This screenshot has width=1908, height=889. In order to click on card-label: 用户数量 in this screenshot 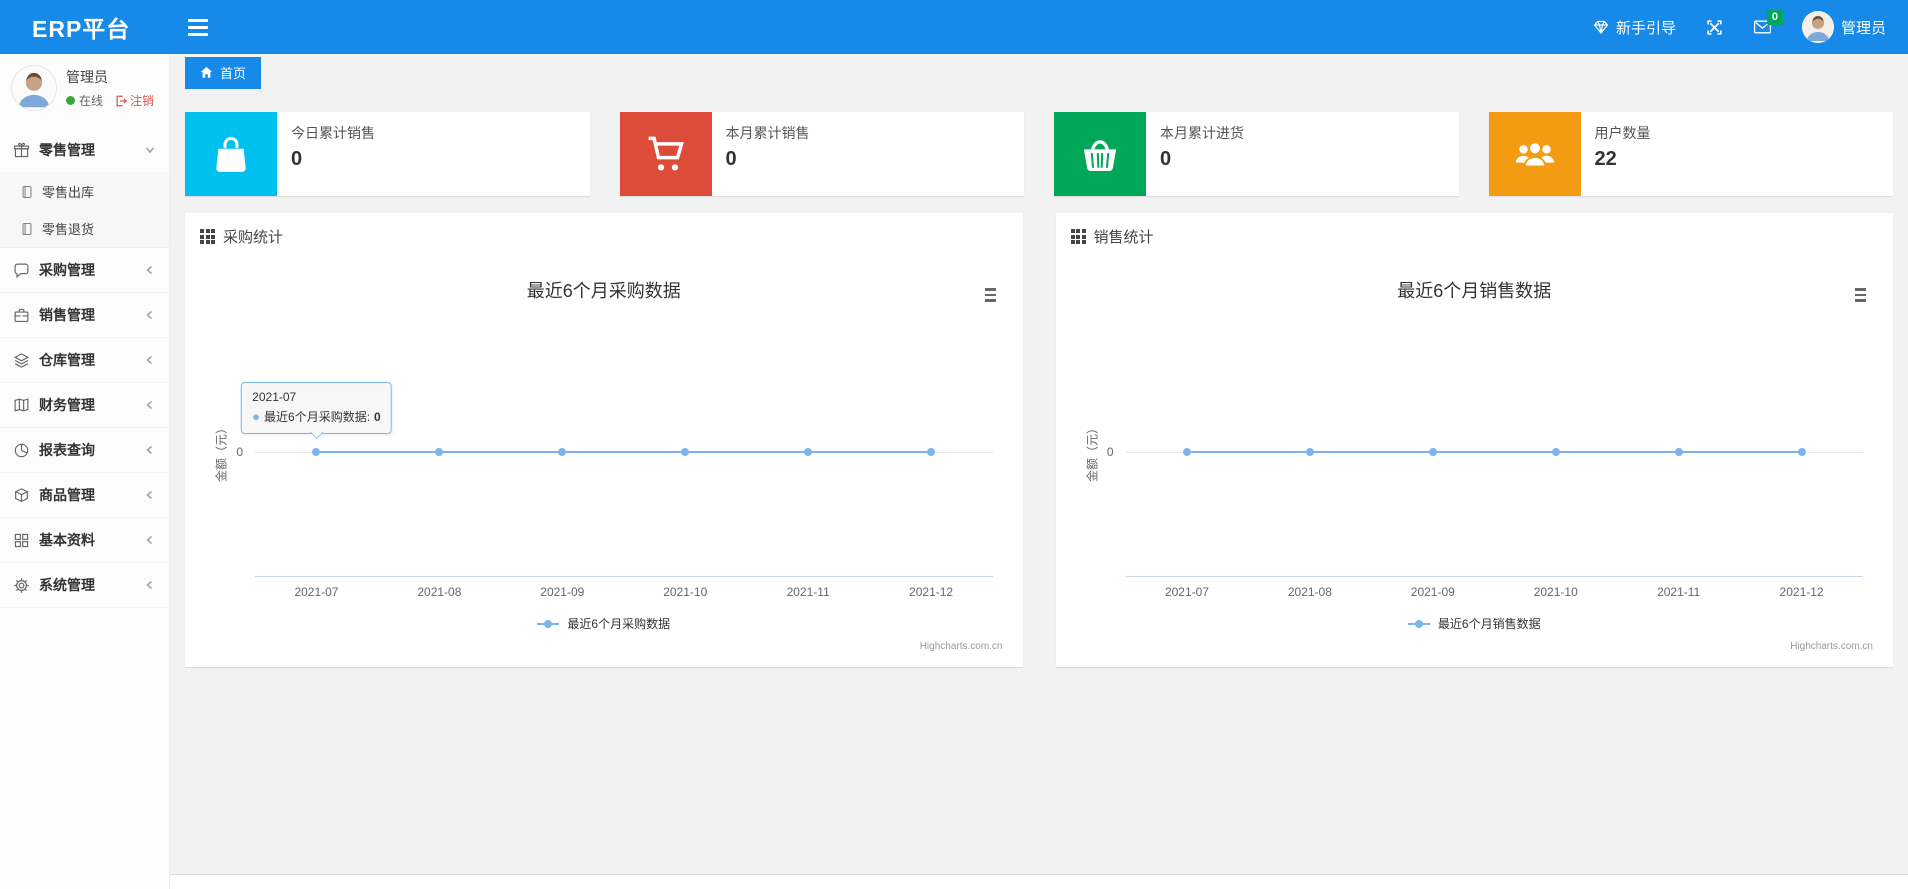, I will do `click(1622, 133)`.